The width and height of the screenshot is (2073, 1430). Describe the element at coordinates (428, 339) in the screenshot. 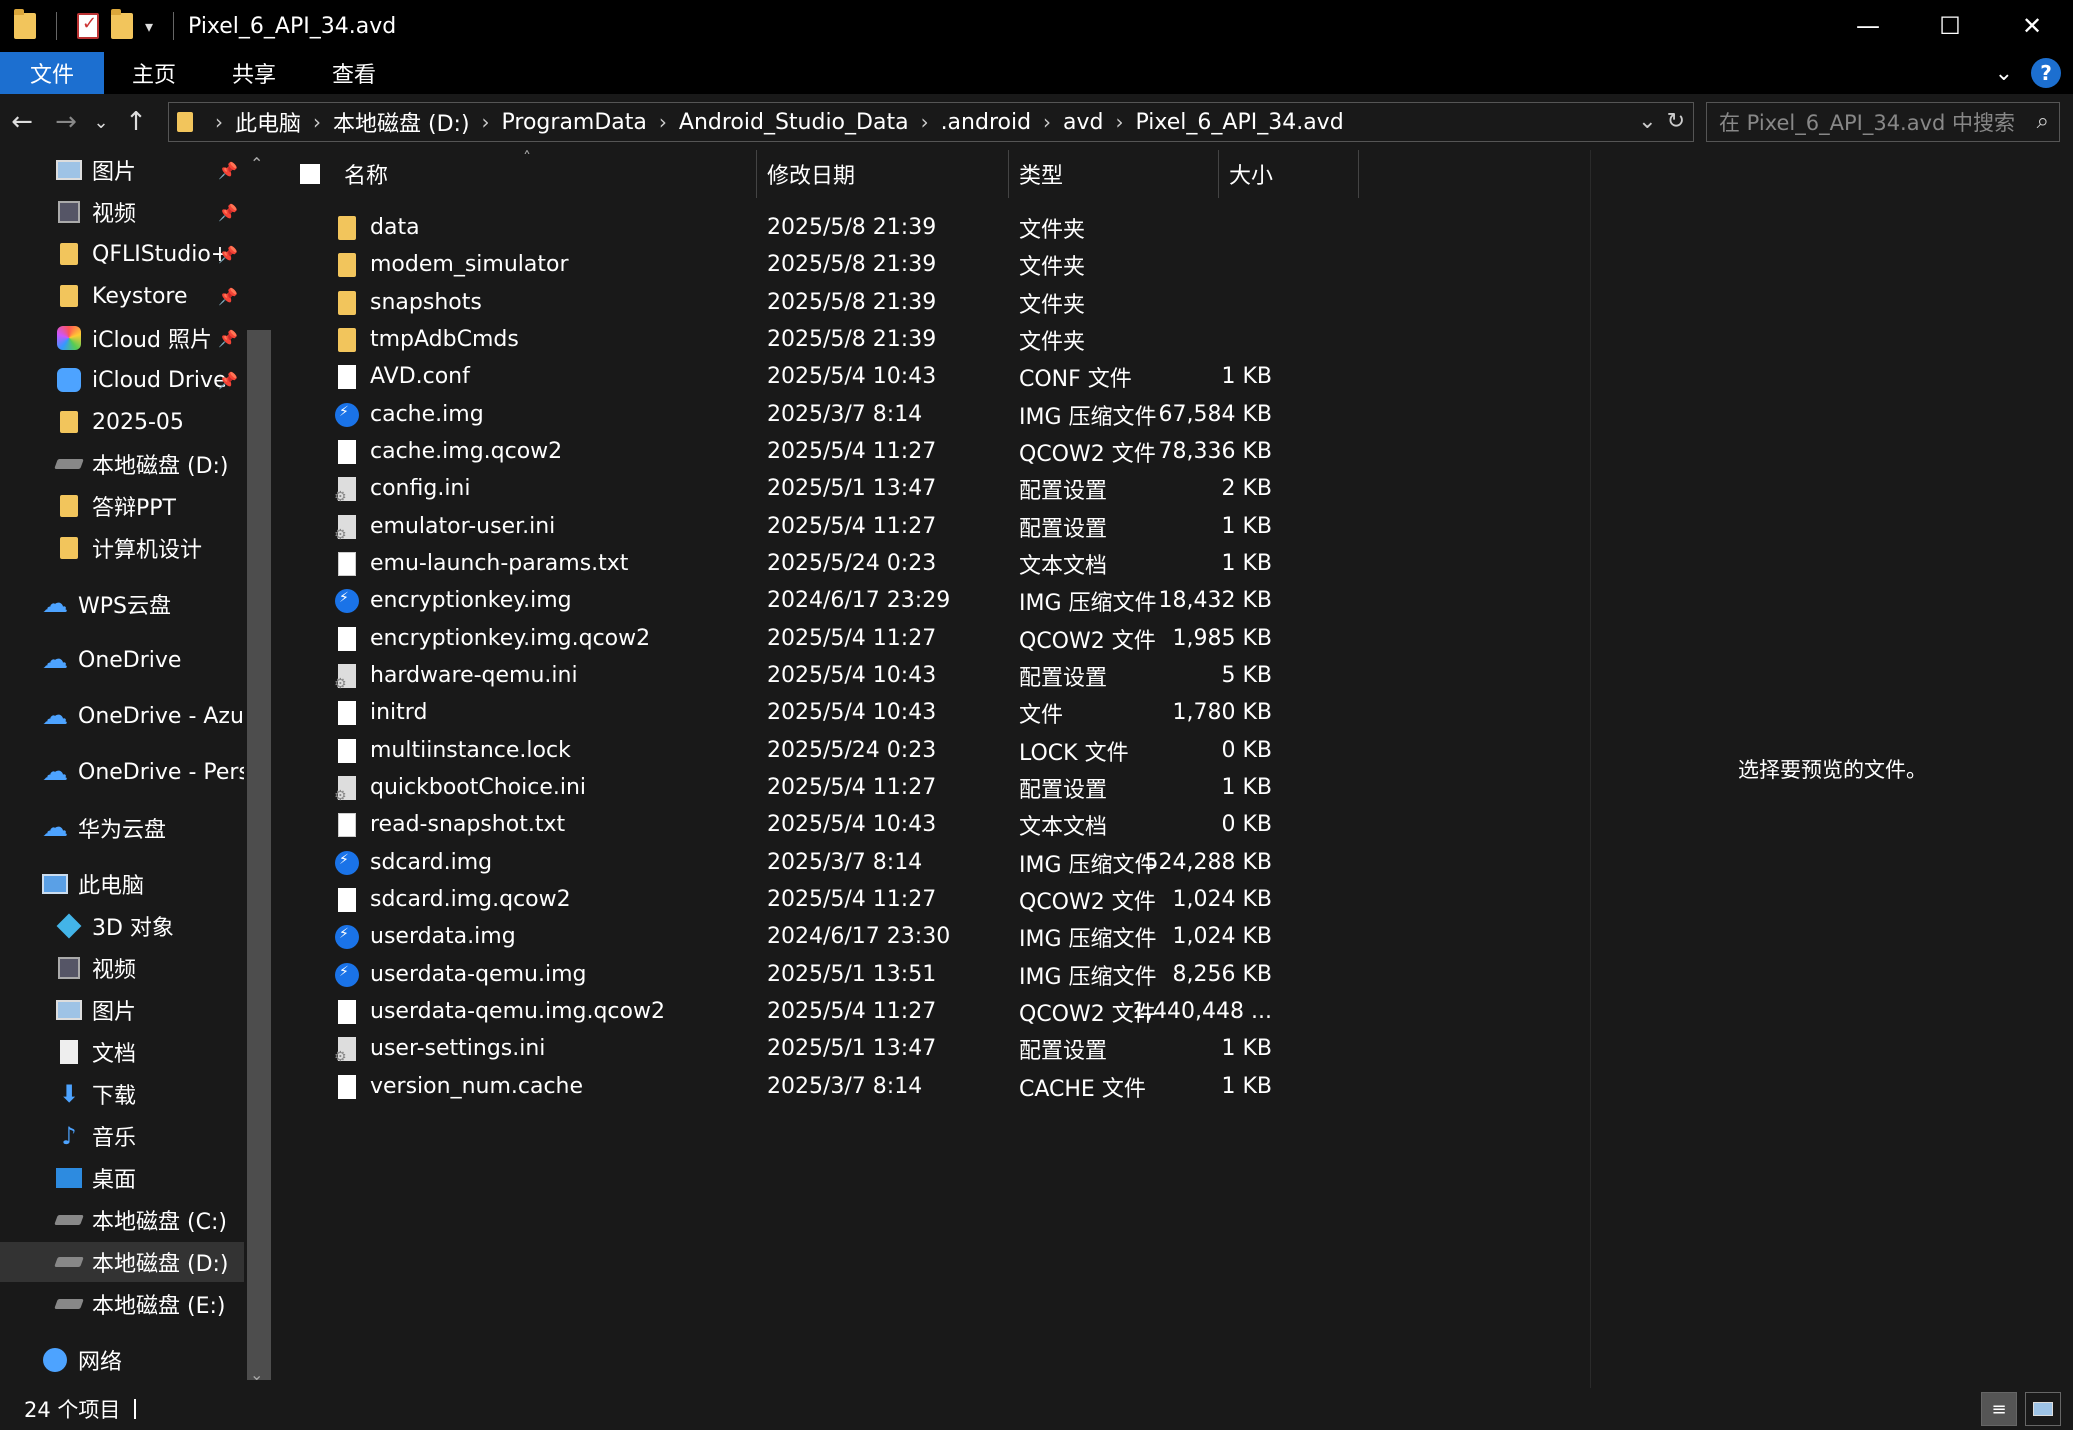

I see `file-name-cell: tmpAdbCmds` at that location.